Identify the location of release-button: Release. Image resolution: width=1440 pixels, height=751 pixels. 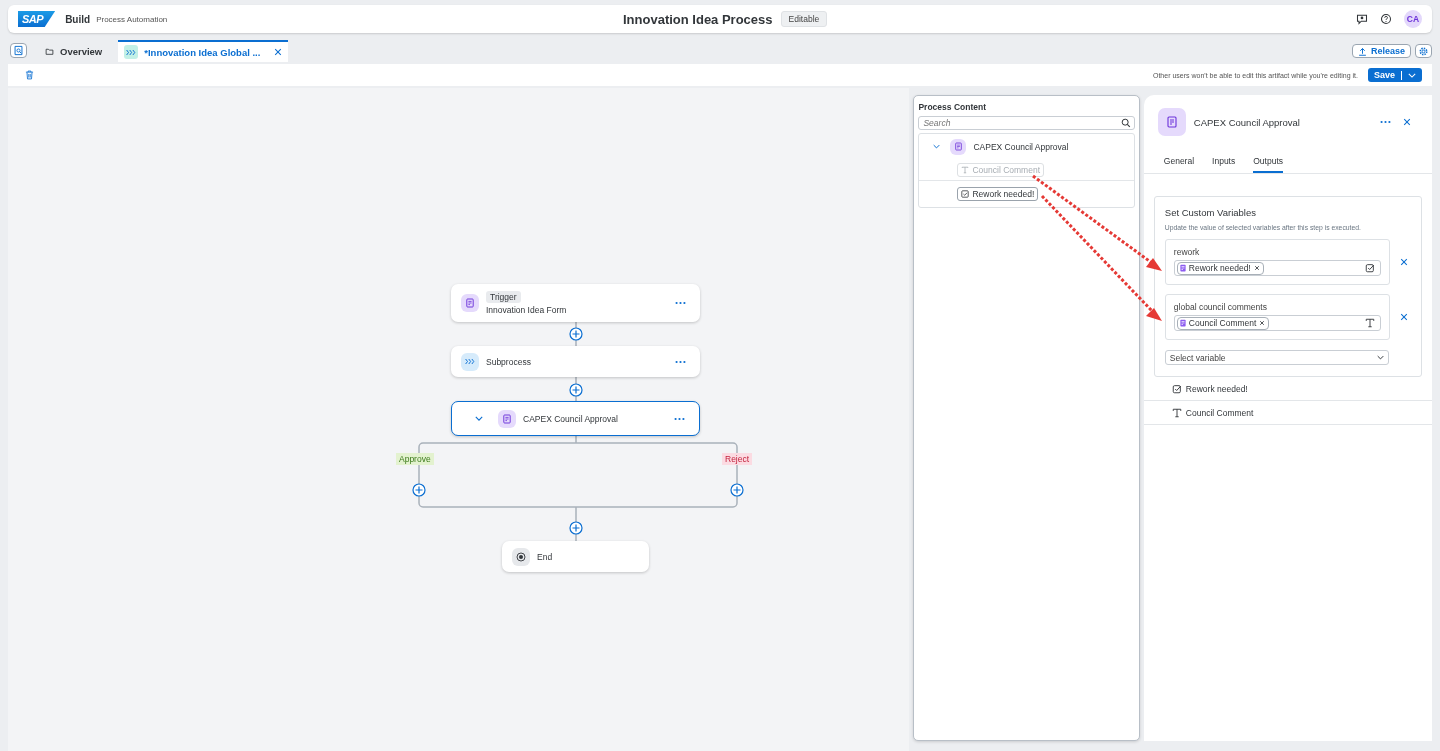
(1381, 51).